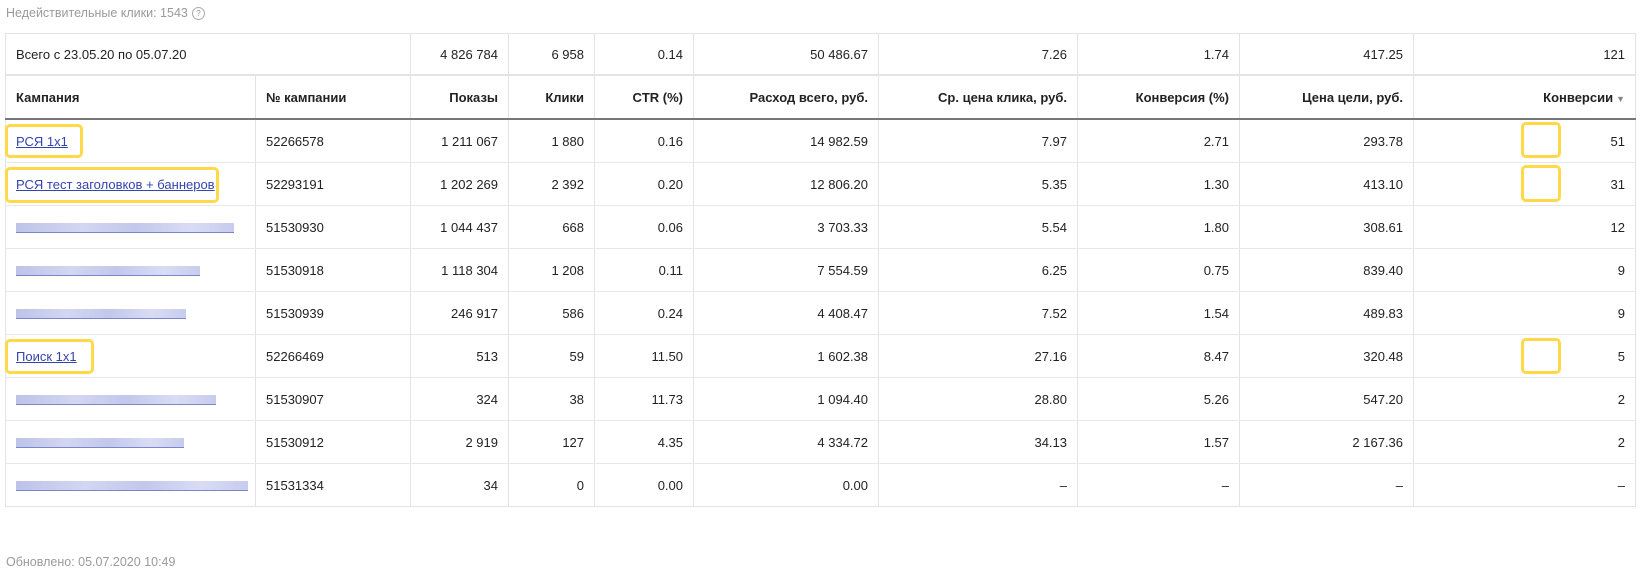 Image resolution: width=1641 pixels, height=579 pixels. What do you see at coordinates (644, 485) in the screenshot?
I see `cell-ctr: 0.00` at bounding box center [644, 485].